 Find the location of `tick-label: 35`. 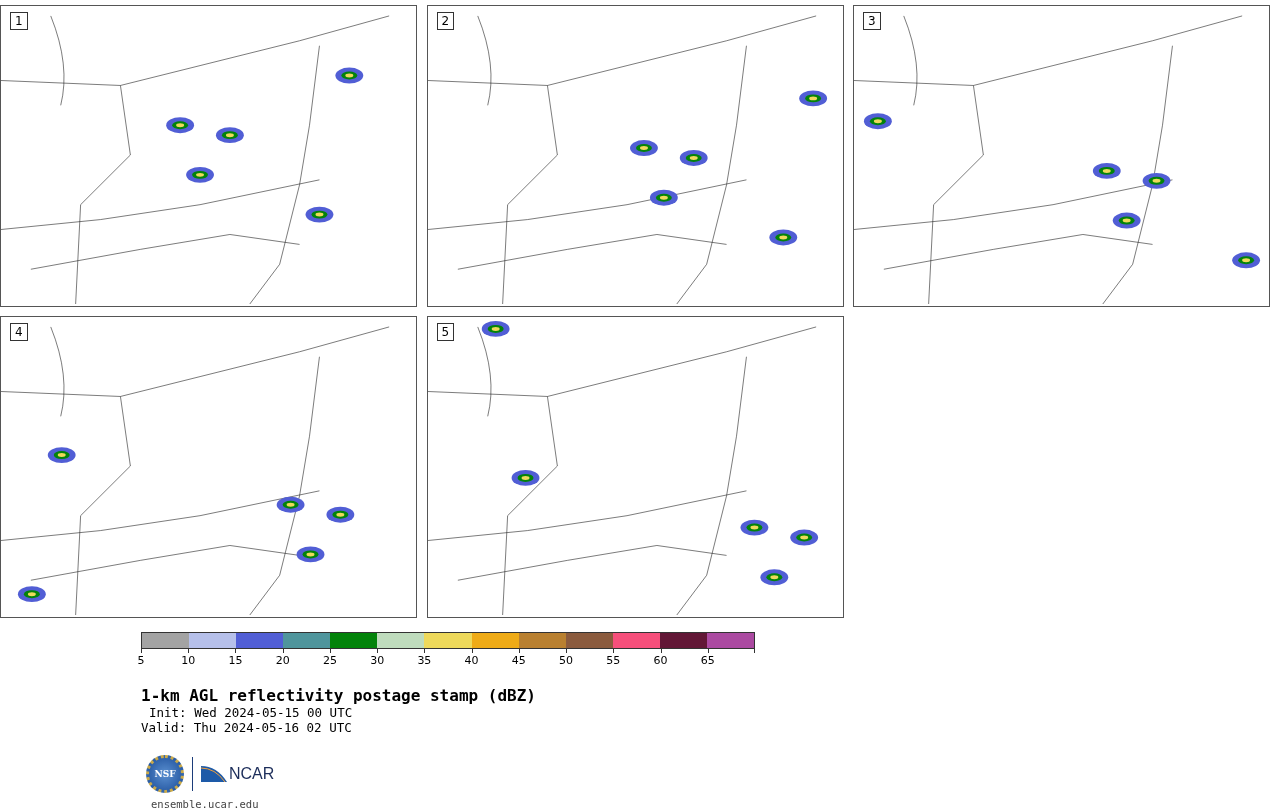

tick-label: 35 is located at coordinates (424, 660).